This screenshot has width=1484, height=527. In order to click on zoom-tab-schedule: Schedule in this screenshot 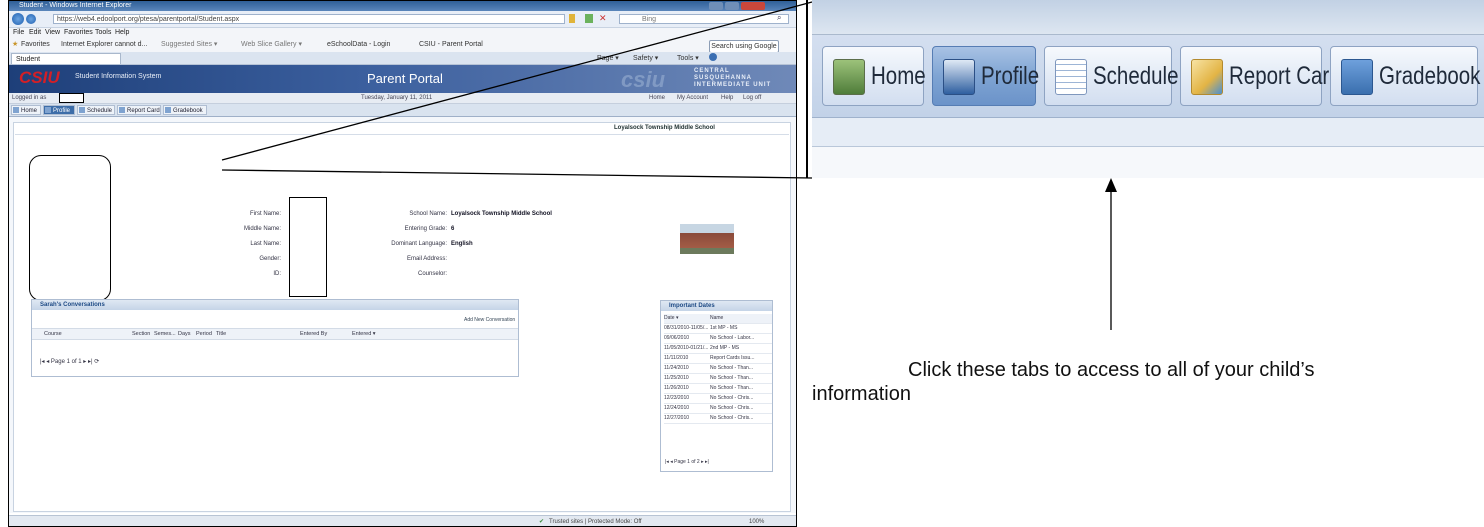, I will do `click(1111, 76)`.